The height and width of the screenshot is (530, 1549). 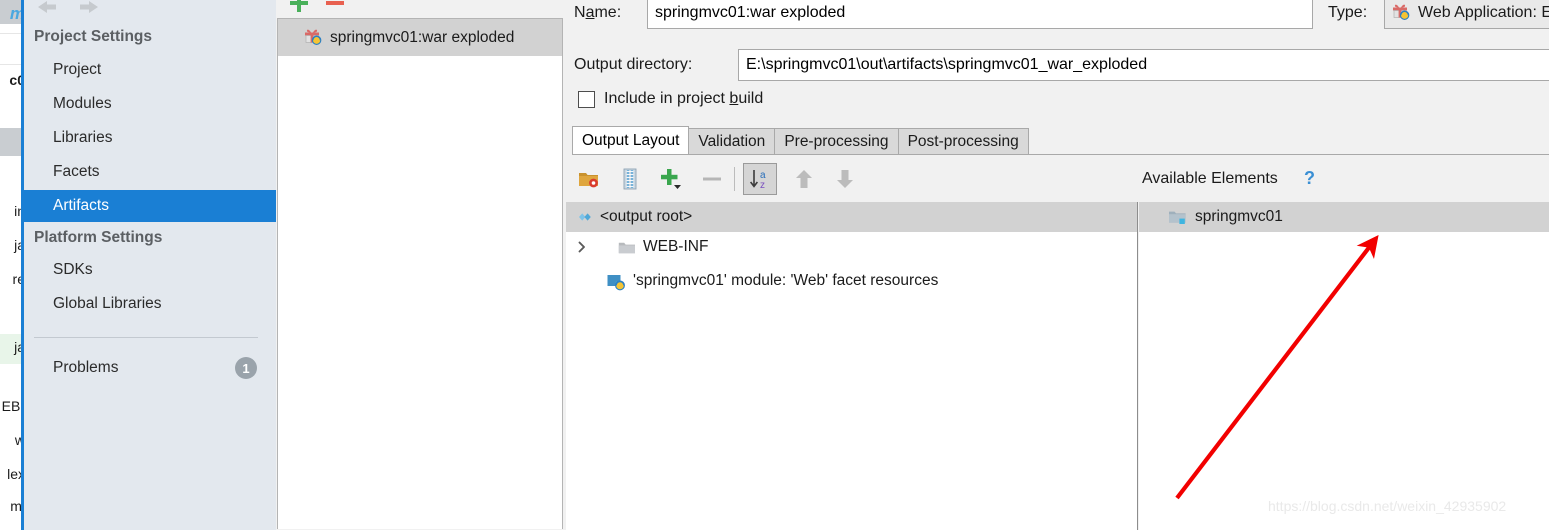 I want to click on artifact-list-toolbar, so click(x=420, y=9).